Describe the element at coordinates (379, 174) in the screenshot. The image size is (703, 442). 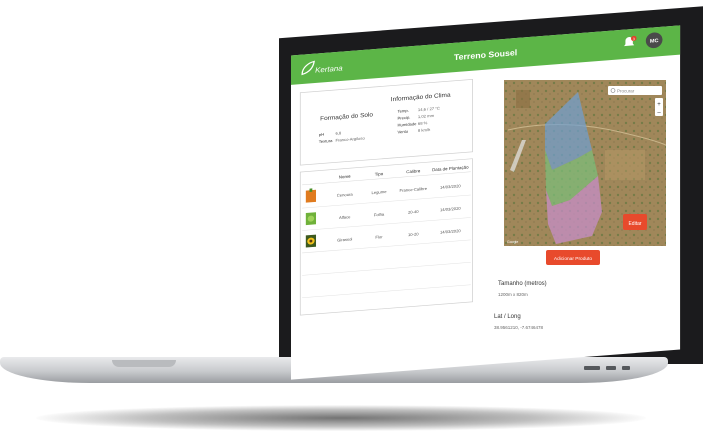
I see `column-header: Tipo` at that location.